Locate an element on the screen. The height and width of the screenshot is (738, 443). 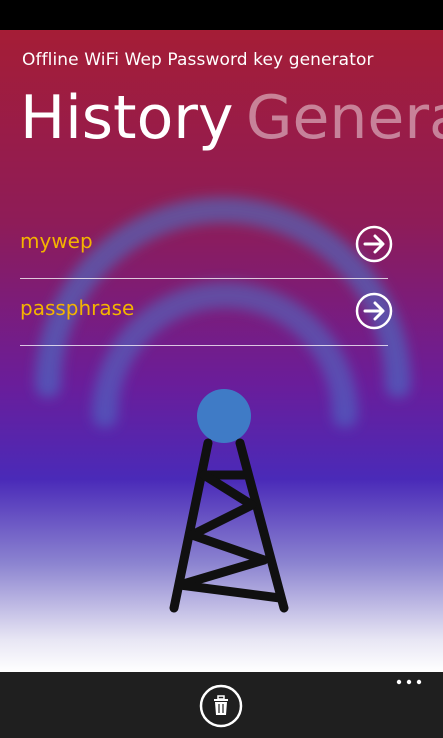
status-bar is located at coordinates (221, 15).